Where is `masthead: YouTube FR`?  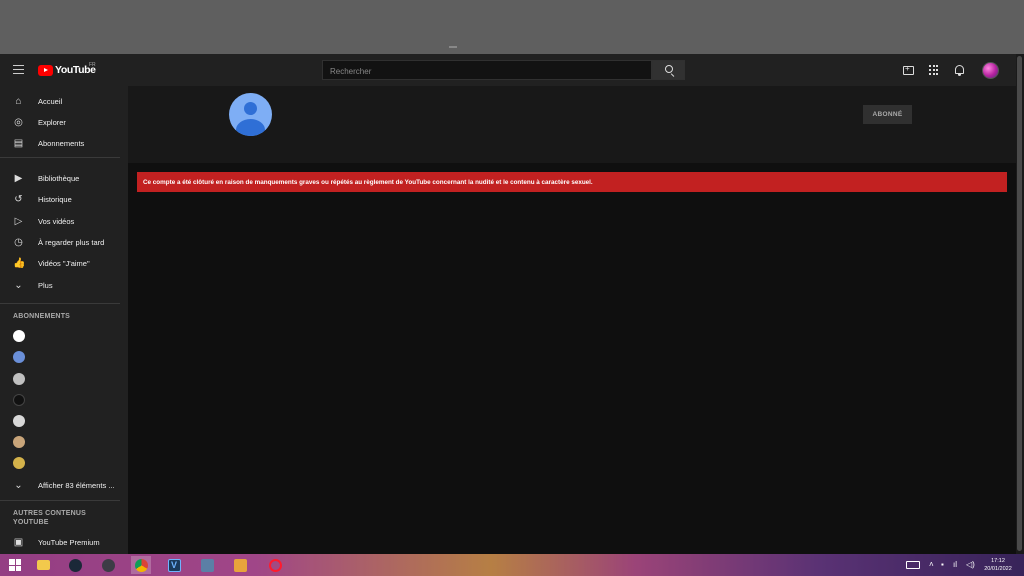 masthead: YouTube FR is located at coordinates (512, 70).